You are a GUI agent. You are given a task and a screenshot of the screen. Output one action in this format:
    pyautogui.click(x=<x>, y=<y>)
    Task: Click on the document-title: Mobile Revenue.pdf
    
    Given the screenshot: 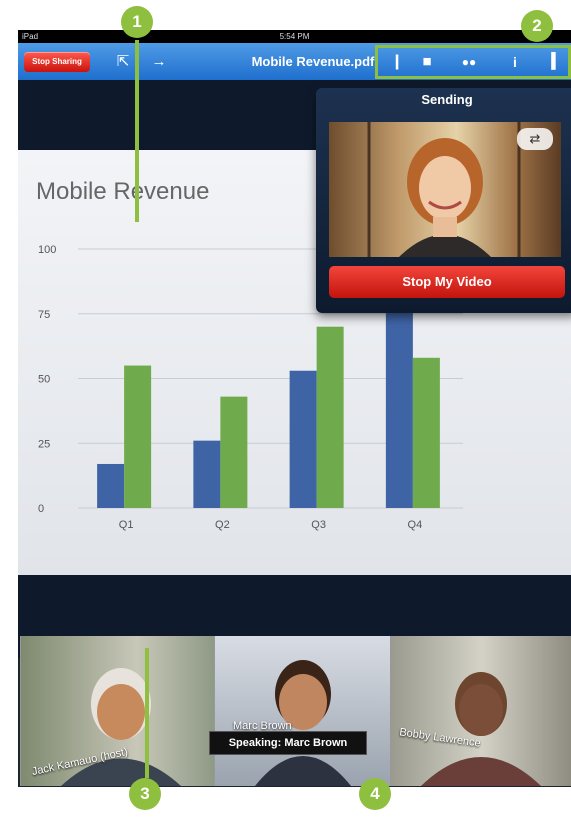 What is the action you would take?
    pyautogui.click(x=313, y=61)
    